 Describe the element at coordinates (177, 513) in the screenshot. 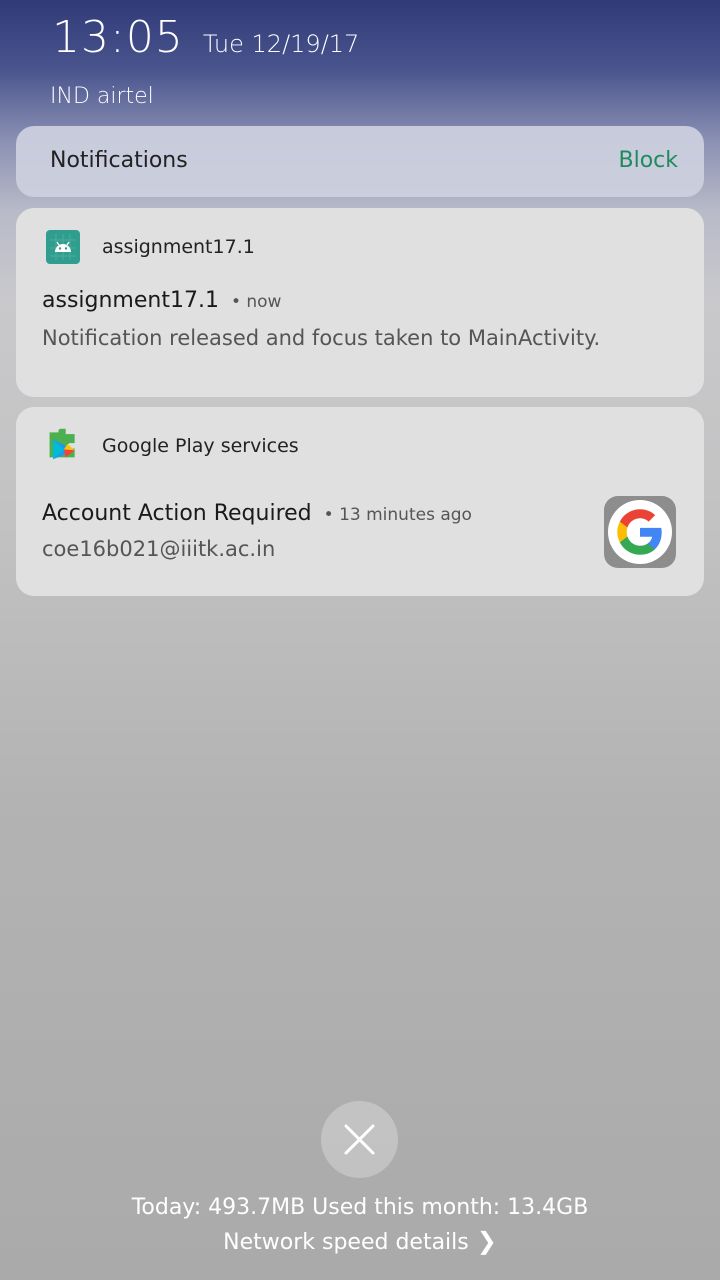

I see `notification-title-text: Account Action Required` at that location.